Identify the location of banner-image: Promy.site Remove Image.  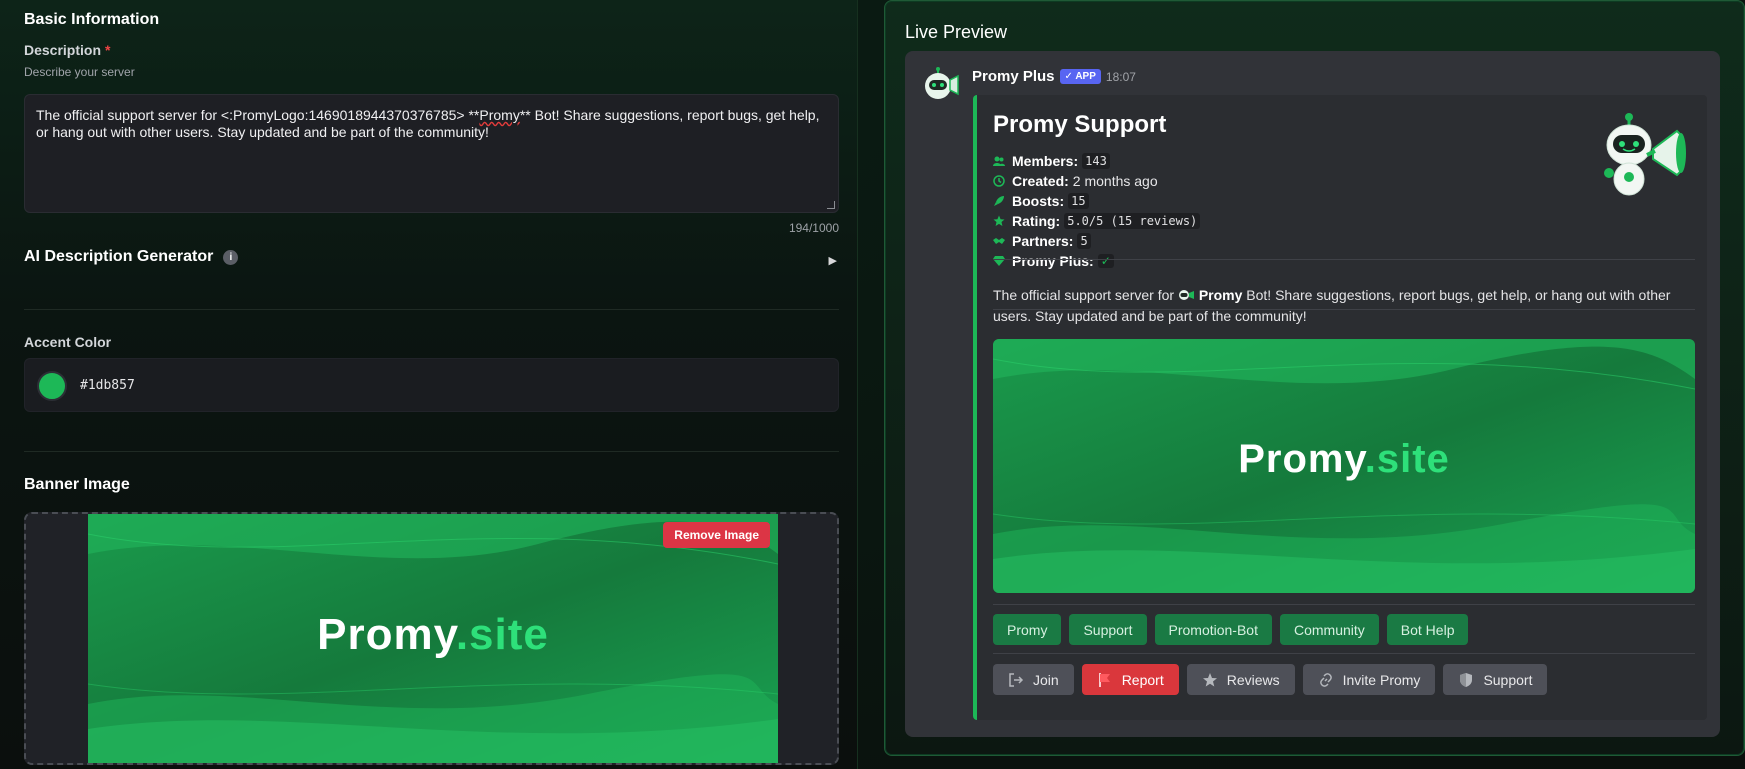
(433, 638).